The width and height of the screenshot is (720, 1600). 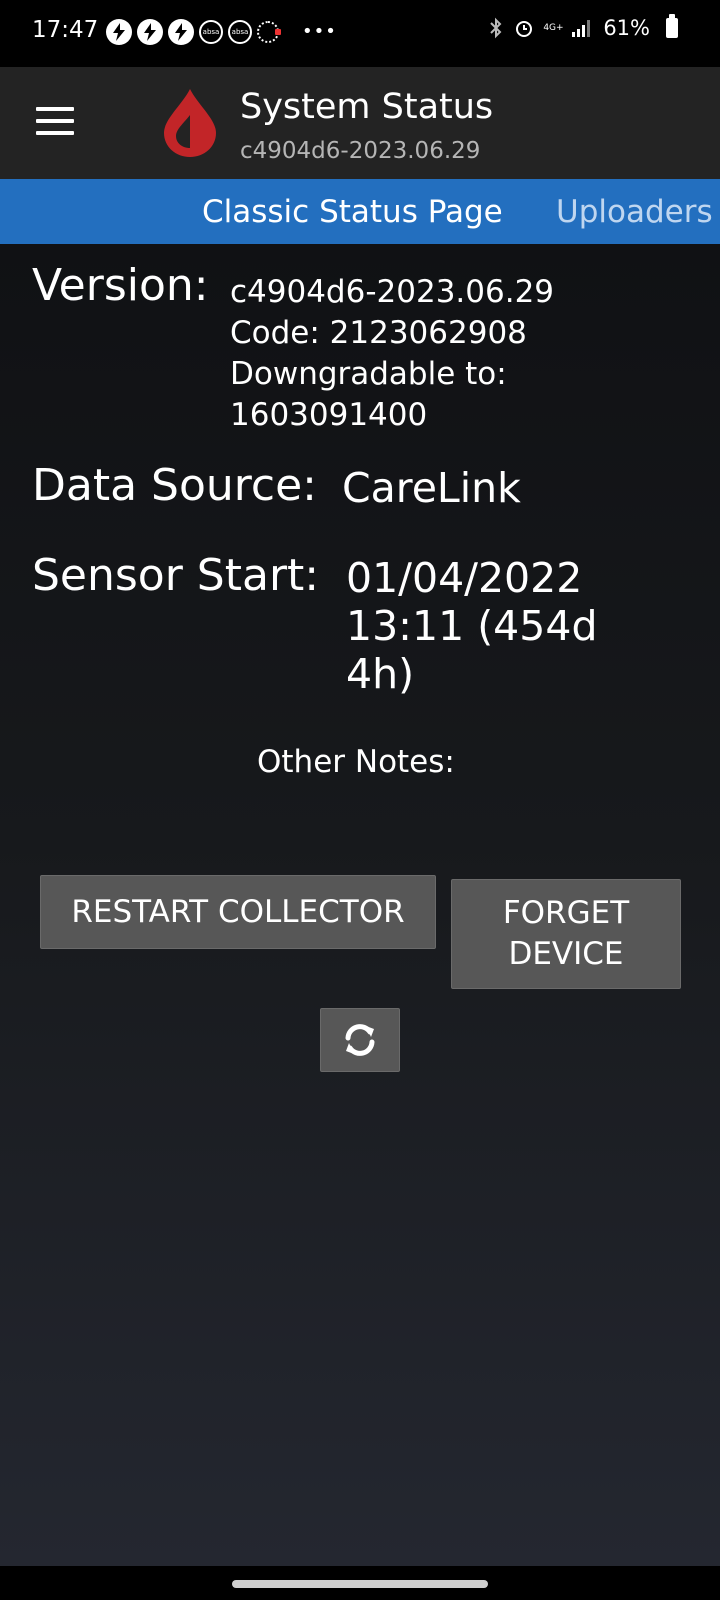 What do you see at coordinates (238, 912) in the screenshot?
I see `restart-collector-button: RESTART COLLECTOR` at bounding box center [238, 912].